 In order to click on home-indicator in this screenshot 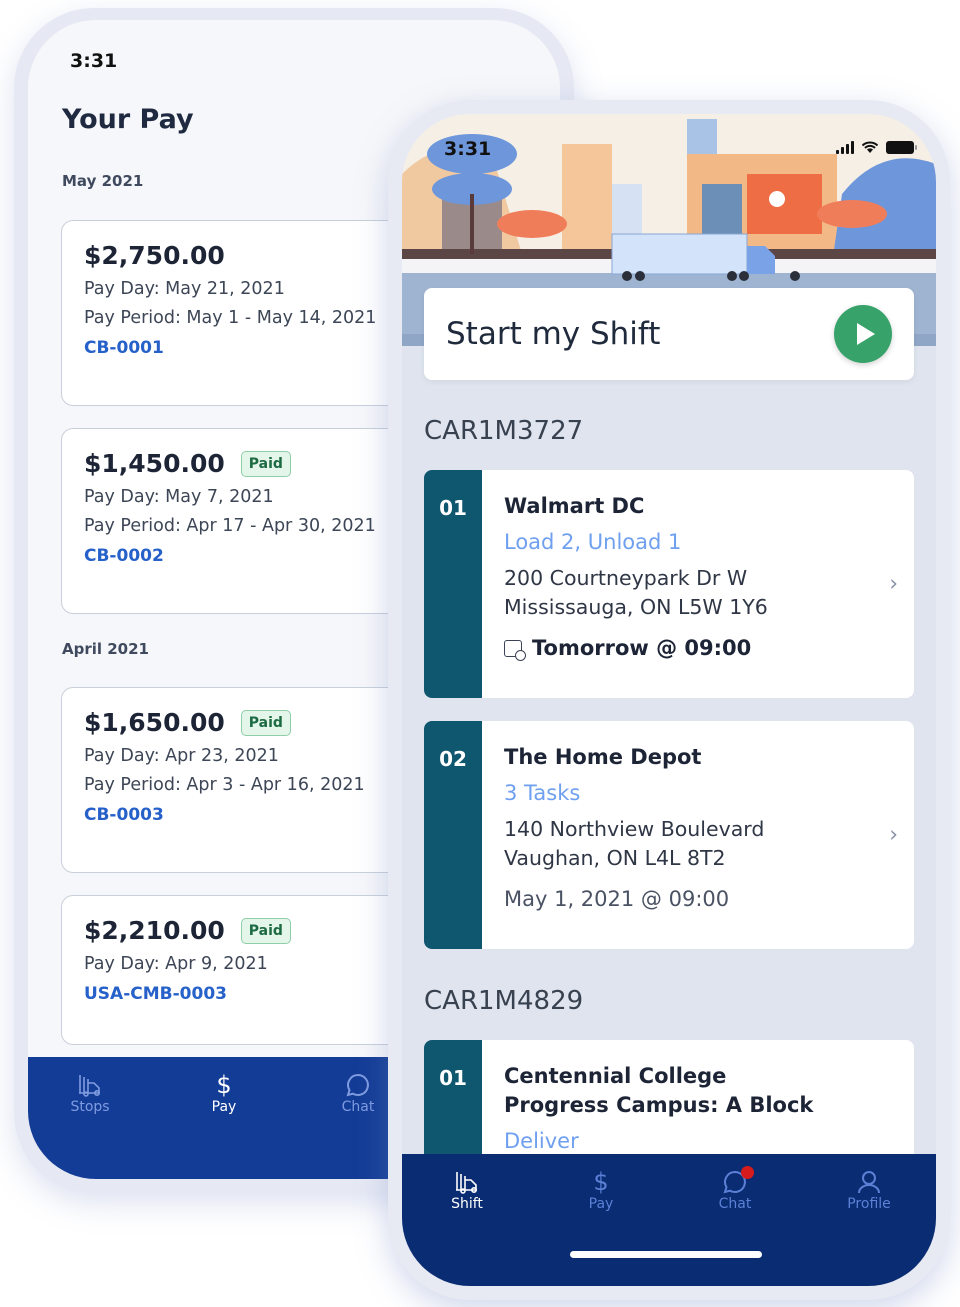, I will do `click(666, 1254)`.